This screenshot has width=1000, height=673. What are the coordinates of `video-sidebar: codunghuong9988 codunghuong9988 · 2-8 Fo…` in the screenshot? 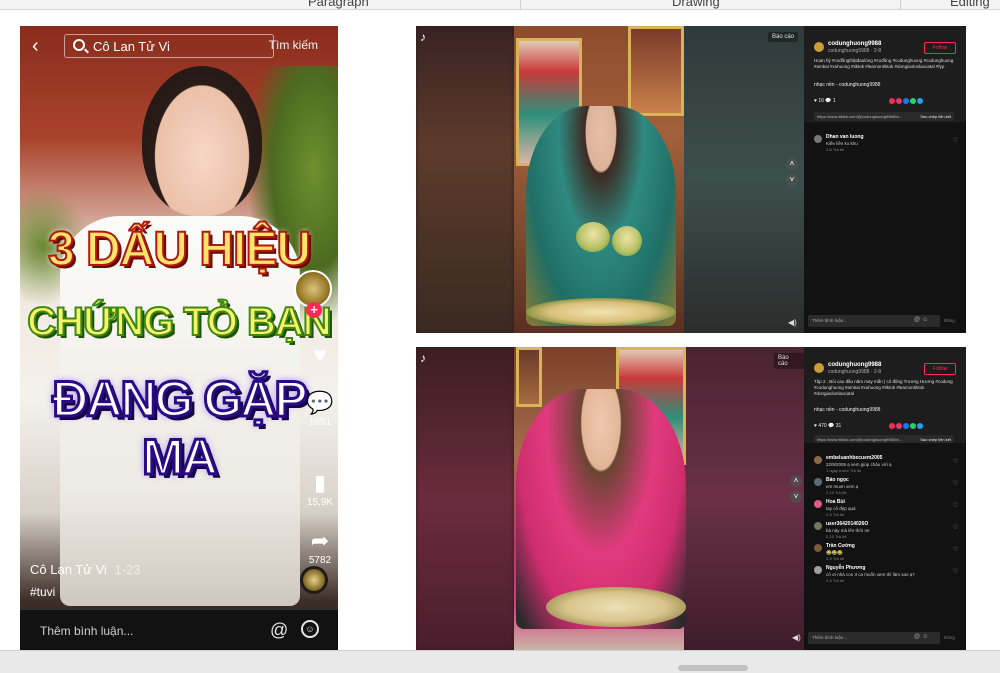 It's located at (885, 498).